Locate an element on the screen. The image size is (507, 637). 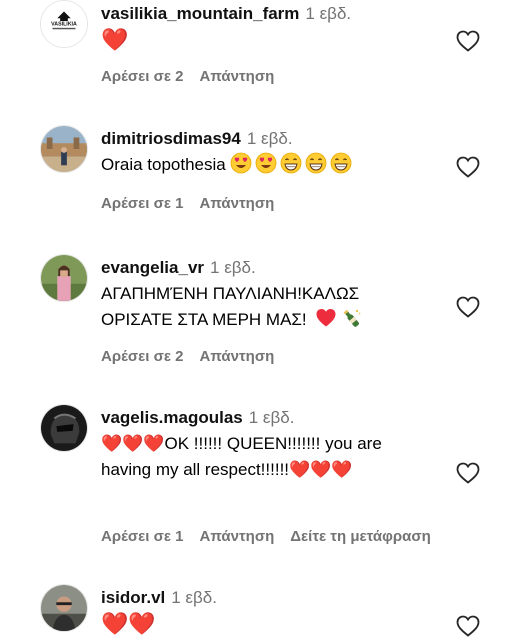
comment-meta: vagelis.magoulas 1 εβδ. is located at coordinates (284, 418).